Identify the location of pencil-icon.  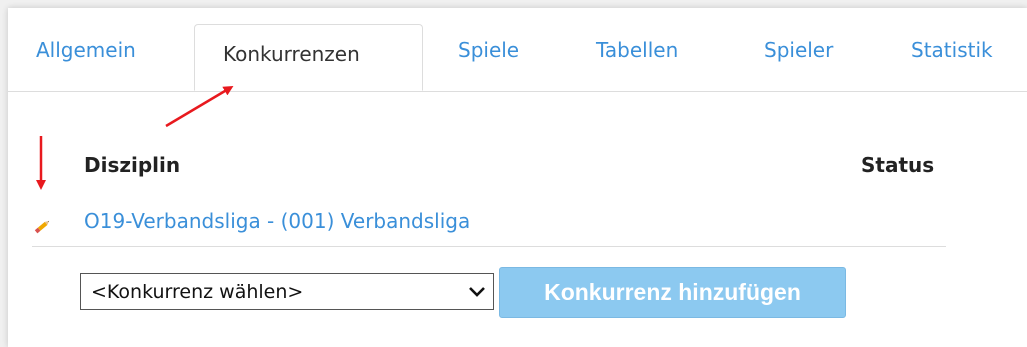
(43, 226).